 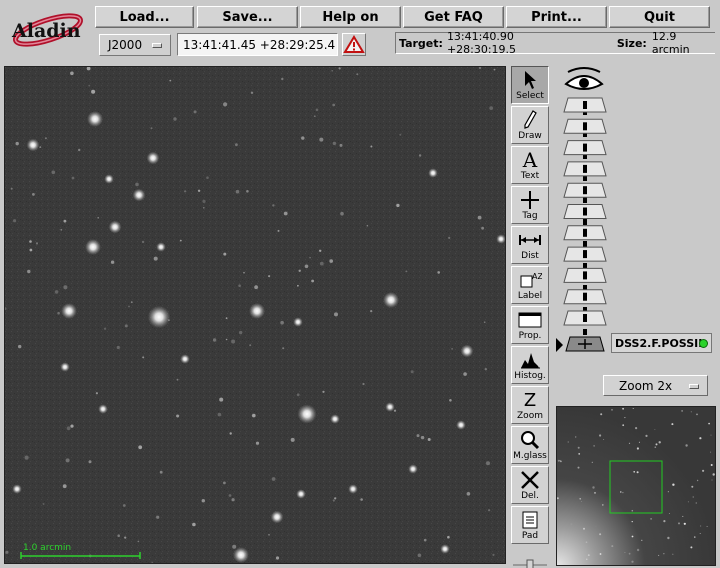 I want to click on tool-del: Del., so click(x=530, y=485).